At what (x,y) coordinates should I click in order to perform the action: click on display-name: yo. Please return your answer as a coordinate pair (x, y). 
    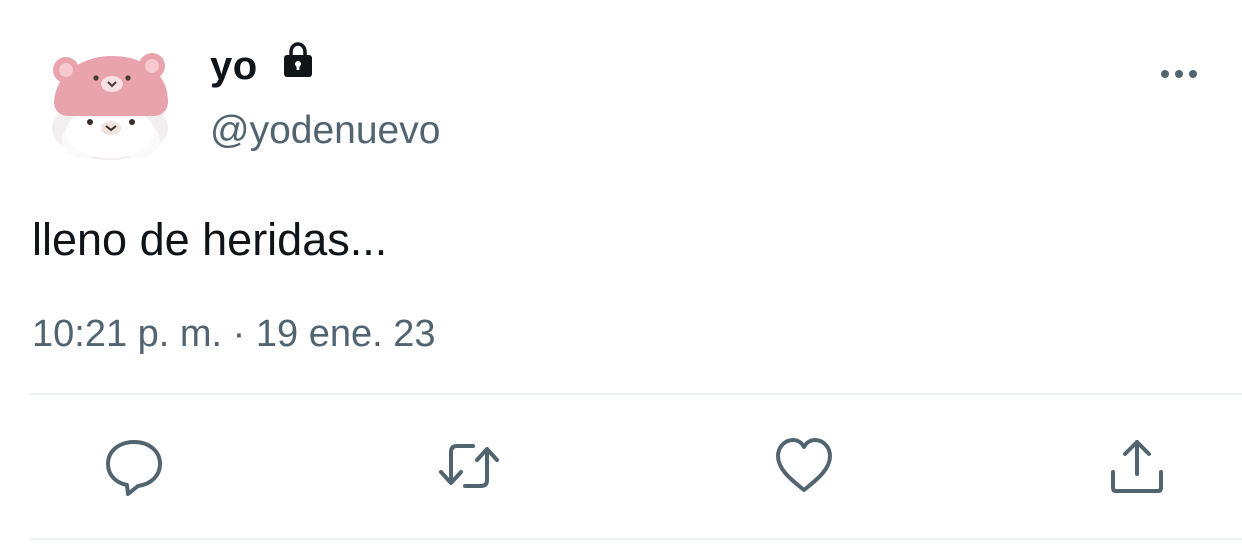
    Looking at the image, I should click on (234, 66).